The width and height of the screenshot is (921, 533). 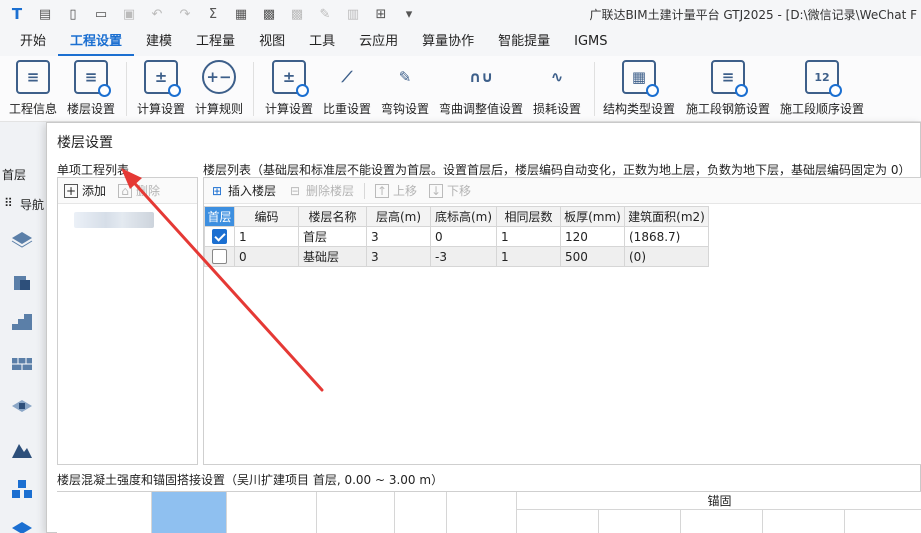 I want to click on checkbox-checked-icon, so click(x=219, y=236).